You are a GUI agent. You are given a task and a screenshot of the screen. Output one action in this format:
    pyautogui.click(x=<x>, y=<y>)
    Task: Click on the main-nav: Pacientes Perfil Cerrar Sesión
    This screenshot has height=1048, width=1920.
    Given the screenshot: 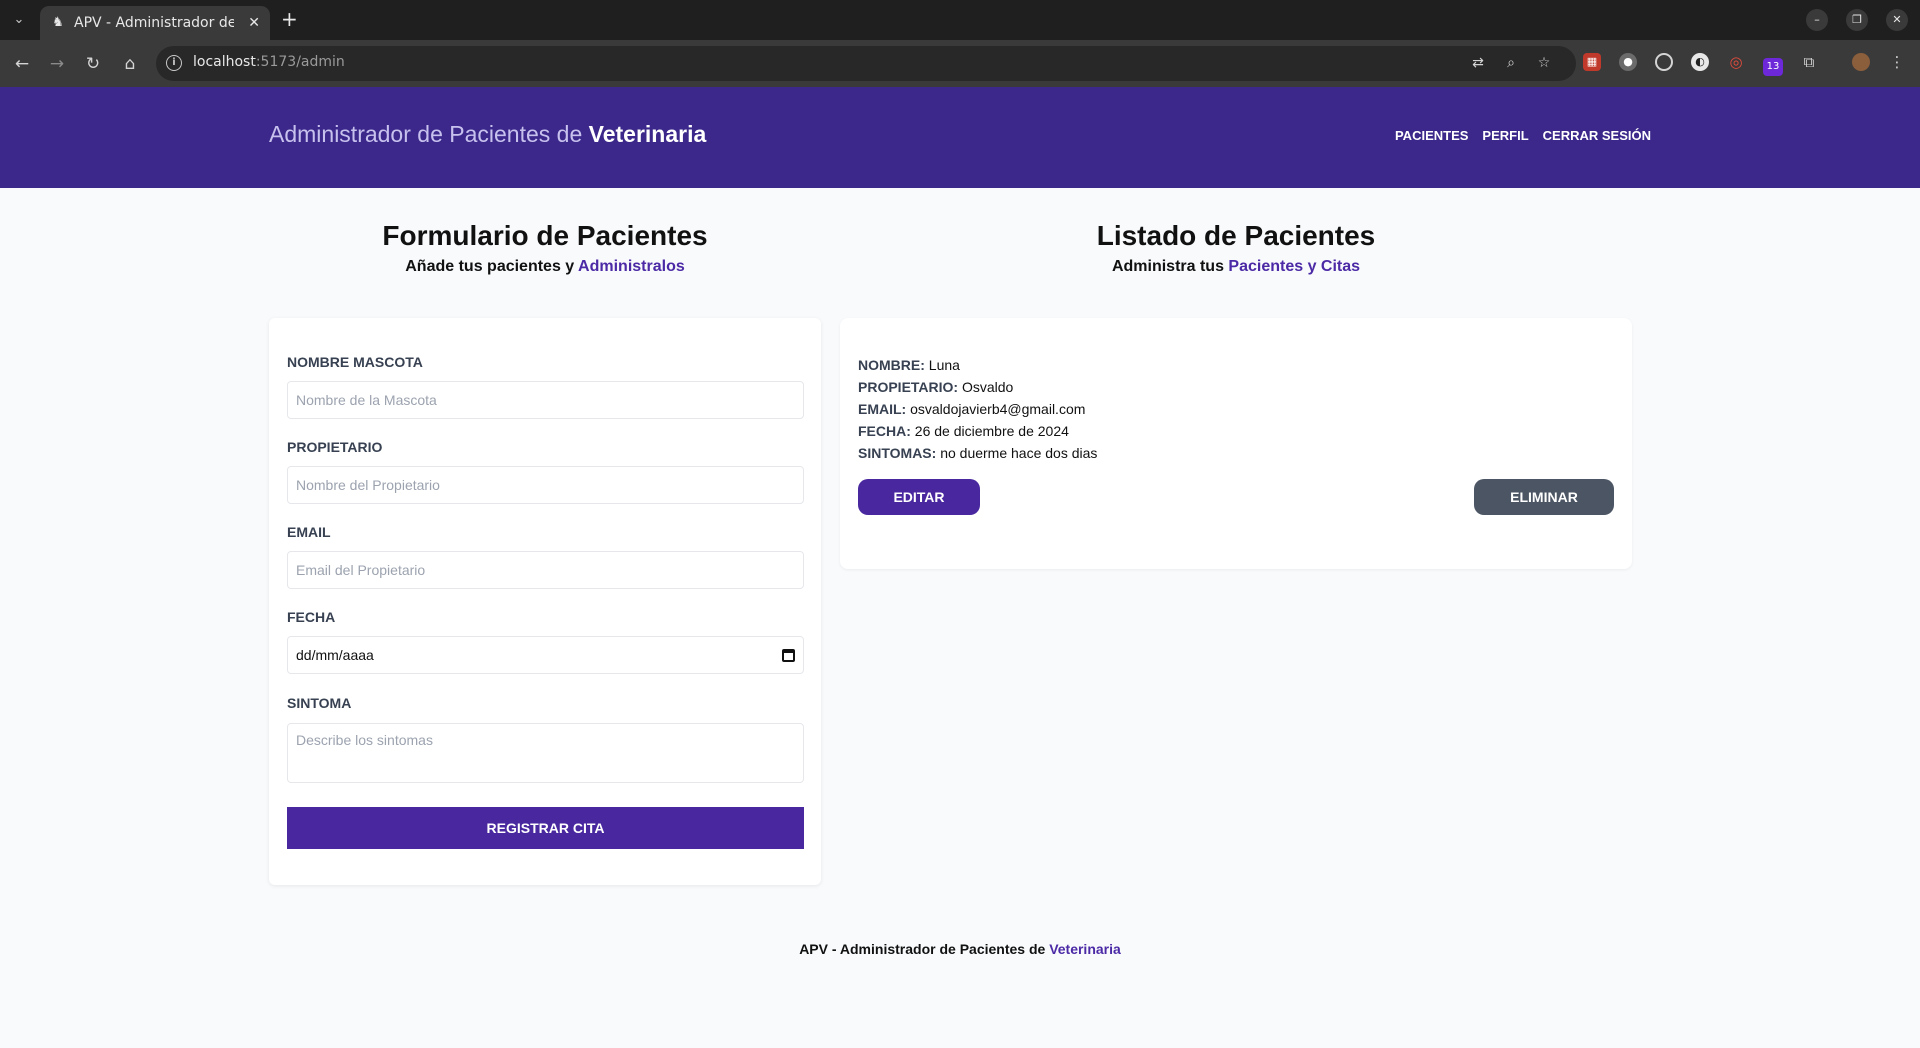 What is the action you would take?
    pyautogui.click(x=1523, y=135)
    